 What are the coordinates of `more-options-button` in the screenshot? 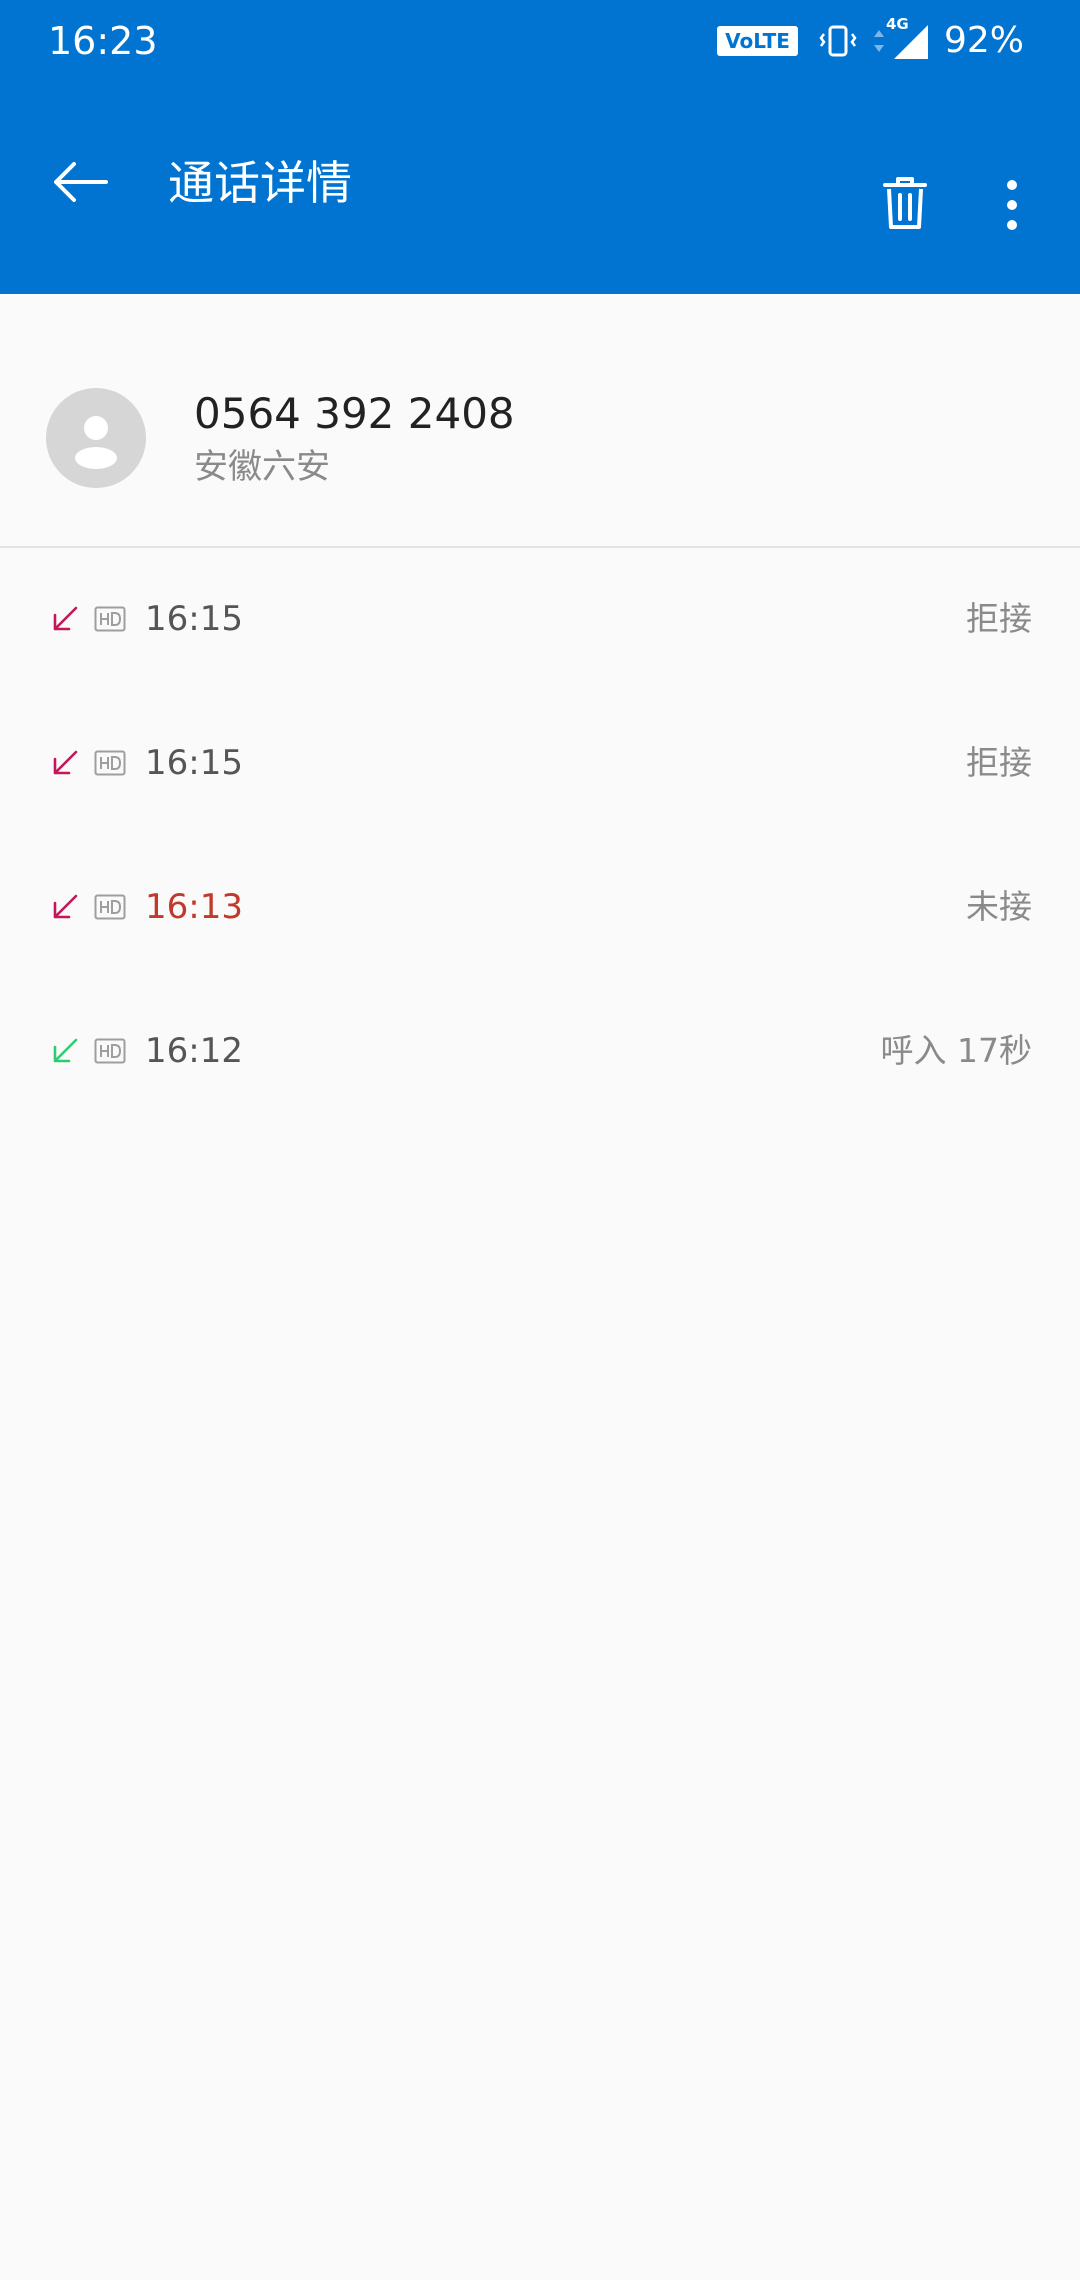 It's located at (1012, 205).